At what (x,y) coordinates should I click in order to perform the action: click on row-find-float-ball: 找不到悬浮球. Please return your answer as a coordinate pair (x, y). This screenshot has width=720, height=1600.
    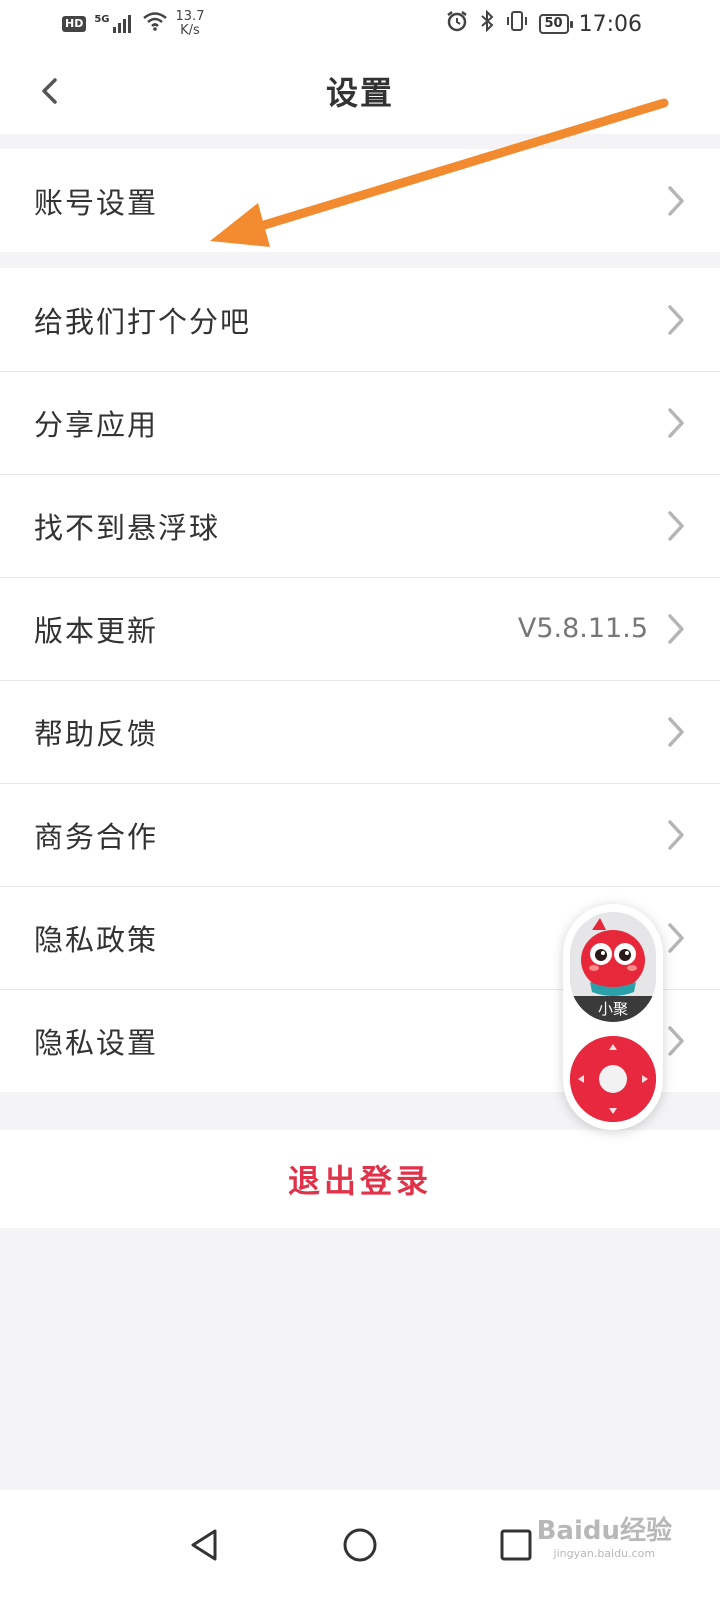
    Looking at the image, I should click on (360, 525).